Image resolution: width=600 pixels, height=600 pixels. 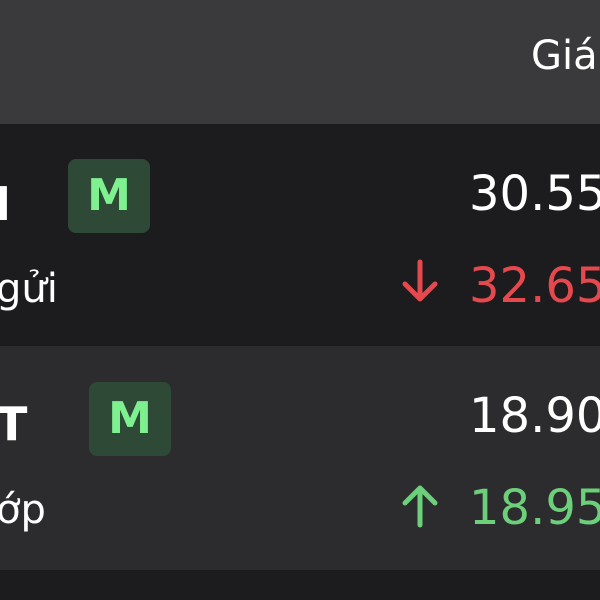 I want to click on current-price: 18.90, so click(x=534, y=416).